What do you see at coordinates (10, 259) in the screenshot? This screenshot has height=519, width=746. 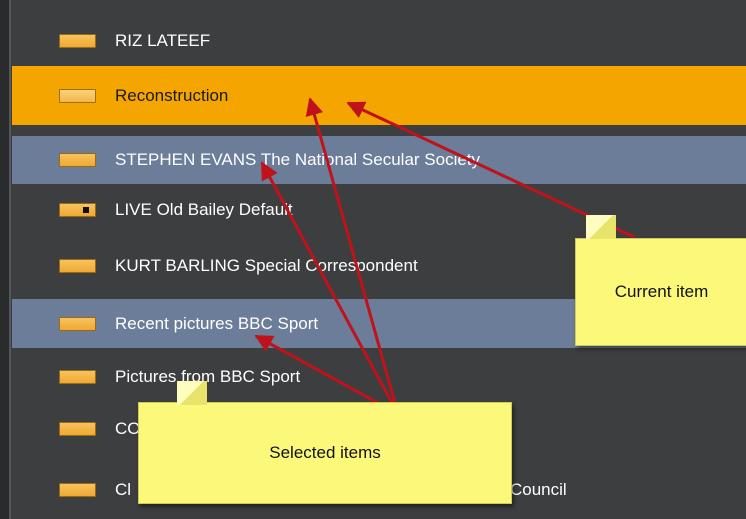 I see `panel-divider` at bounding box center [10, 259].